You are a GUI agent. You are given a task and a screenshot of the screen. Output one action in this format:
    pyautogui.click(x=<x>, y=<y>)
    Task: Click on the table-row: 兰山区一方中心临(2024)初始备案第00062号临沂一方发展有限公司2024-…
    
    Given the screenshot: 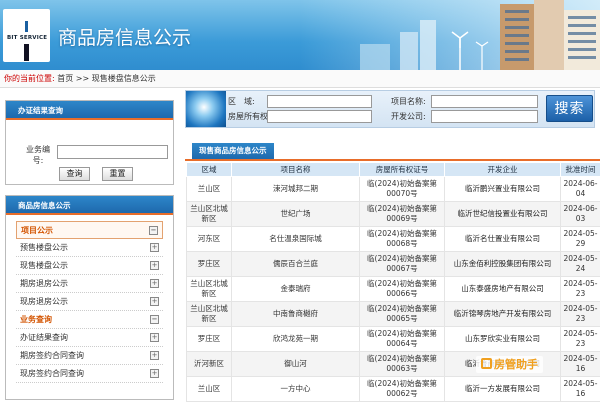 What is the action you would take?
    pyautogui.click(x=393, y=389)
    